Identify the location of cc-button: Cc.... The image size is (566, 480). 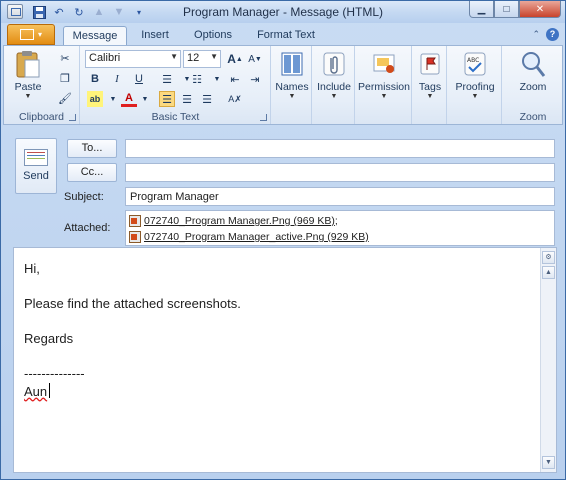
(92, 172).